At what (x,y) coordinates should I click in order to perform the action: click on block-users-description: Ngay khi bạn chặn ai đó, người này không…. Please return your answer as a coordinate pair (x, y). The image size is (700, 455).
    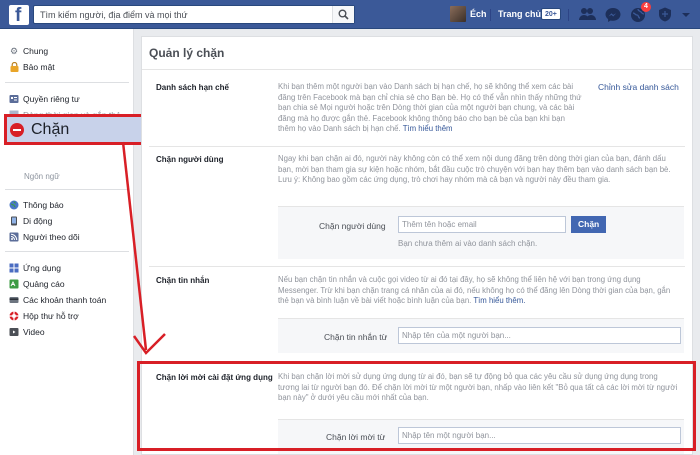
    Looking at the image, I should click on (474, 169).